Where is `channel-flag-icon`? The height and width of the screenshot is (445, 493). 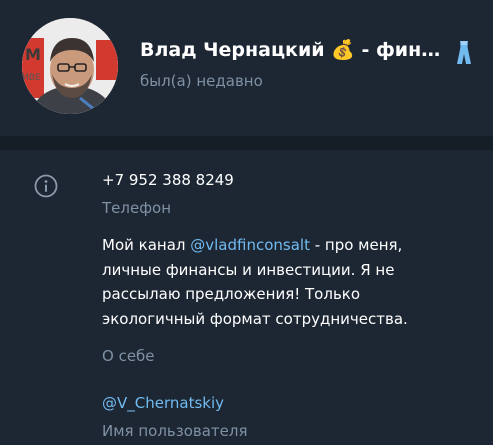 channel-flag-icon is located at coordinates (464, 53).